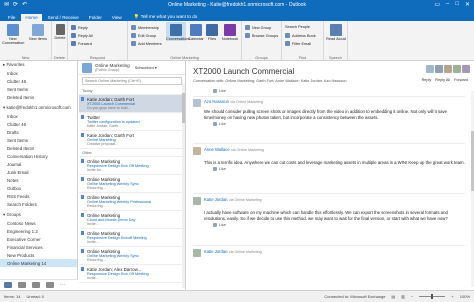 The image size is (474, 302). What do you see at coordinates (38, 215) in the screenshot?
I see `groups-header: ▾ Groups` at bounding box center [38, 215].